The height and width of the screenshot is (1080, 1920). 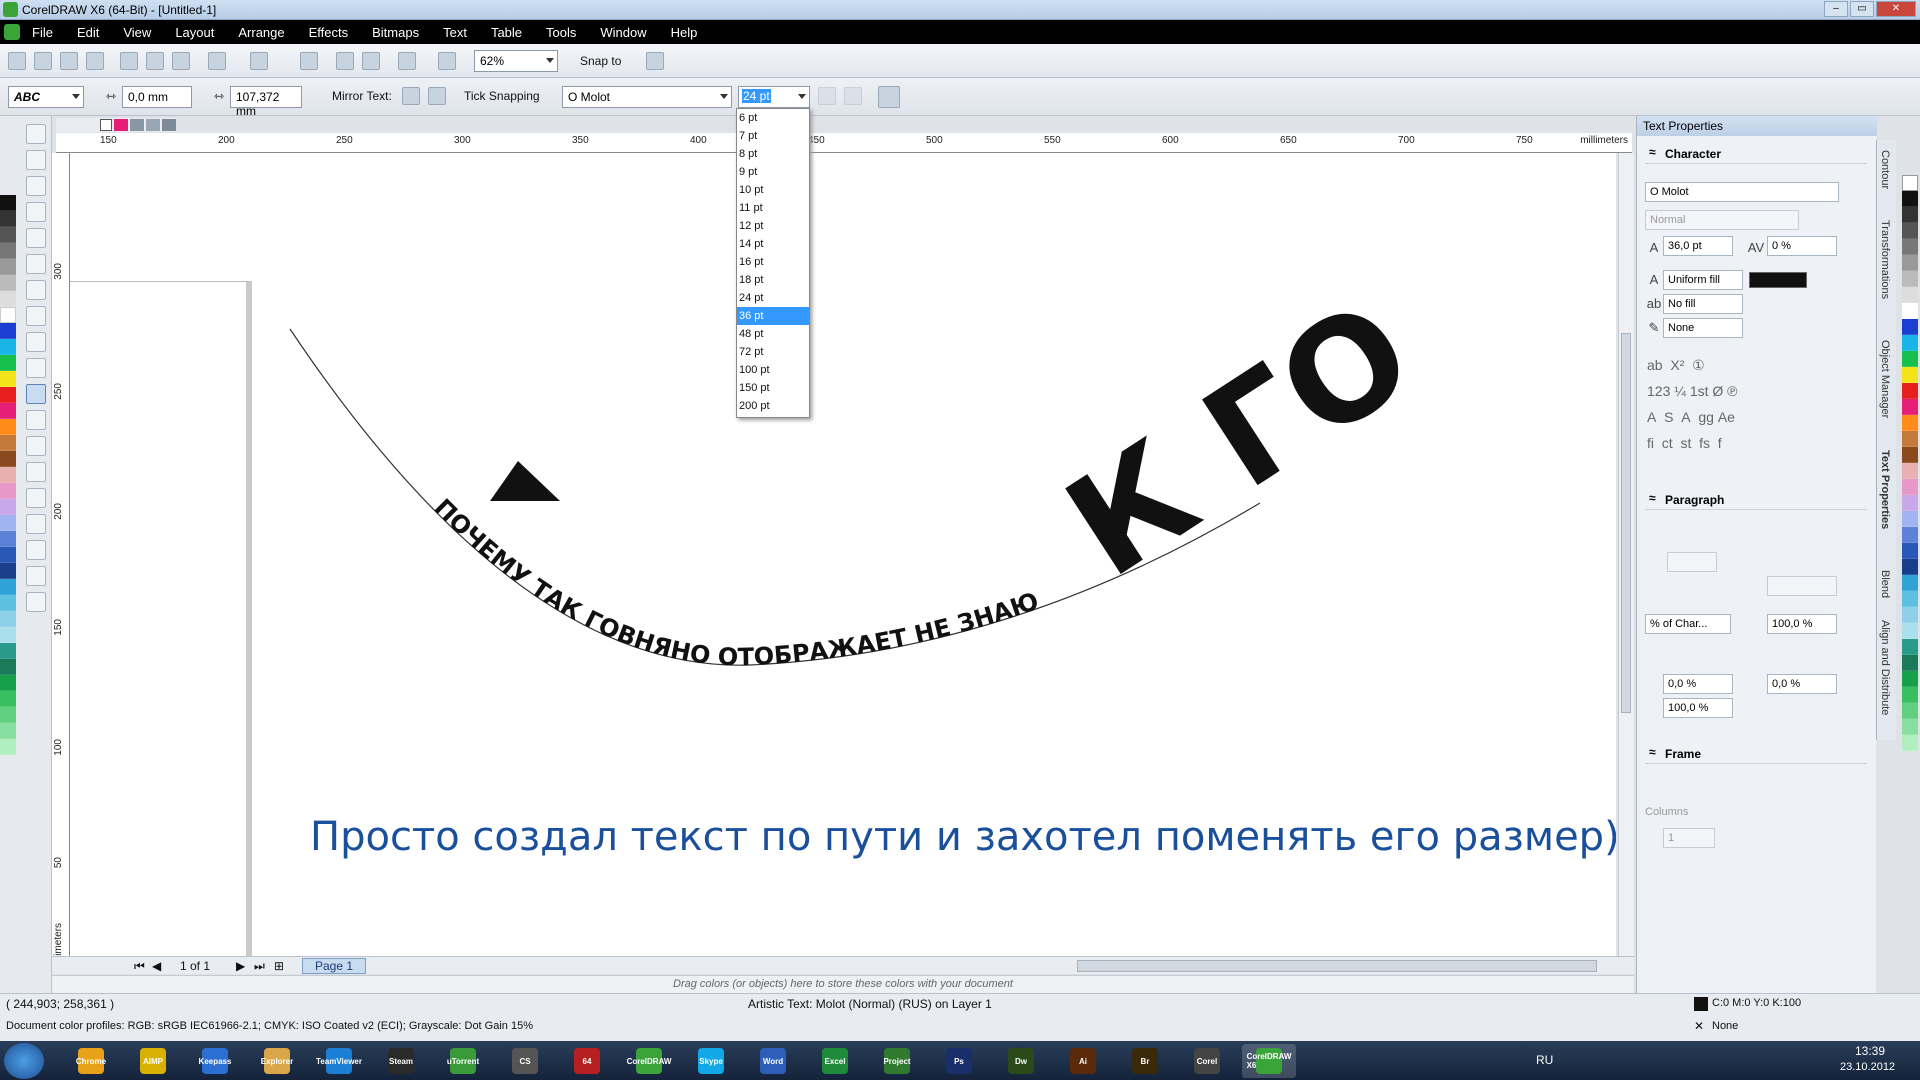 What do you see at coordinates (339, 1061) in the screenshot?
I see `taskbar-app-teamviewer-icon: TeamViewer` at bounding box center [339, 1061].